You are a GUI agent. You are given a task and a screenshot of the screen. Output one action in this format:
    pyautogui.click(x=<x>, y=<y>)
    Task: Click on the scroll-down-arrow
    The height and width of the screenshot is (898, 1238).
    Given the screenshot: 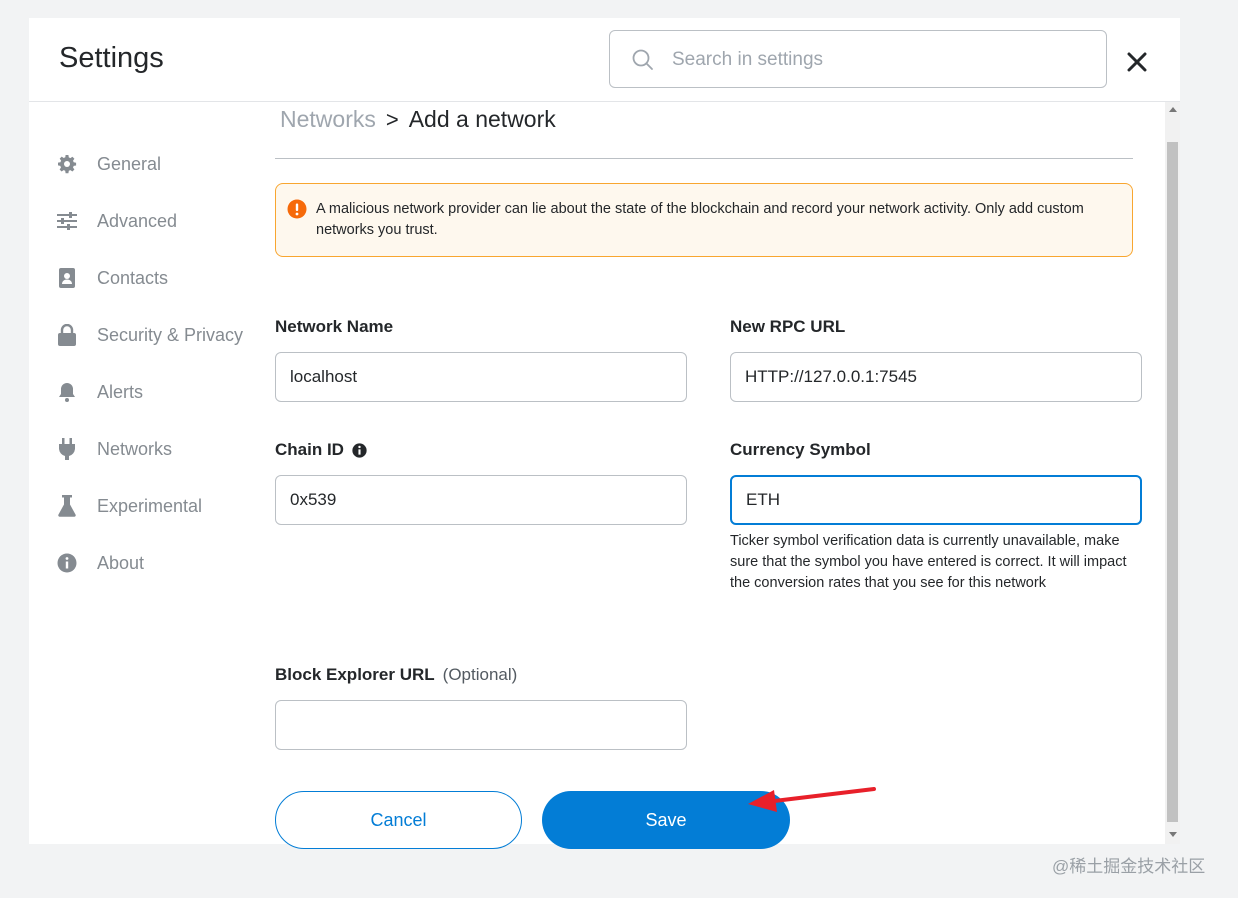 What is the action you would take?
    pyautogui.click(x=1173, y=834)
    